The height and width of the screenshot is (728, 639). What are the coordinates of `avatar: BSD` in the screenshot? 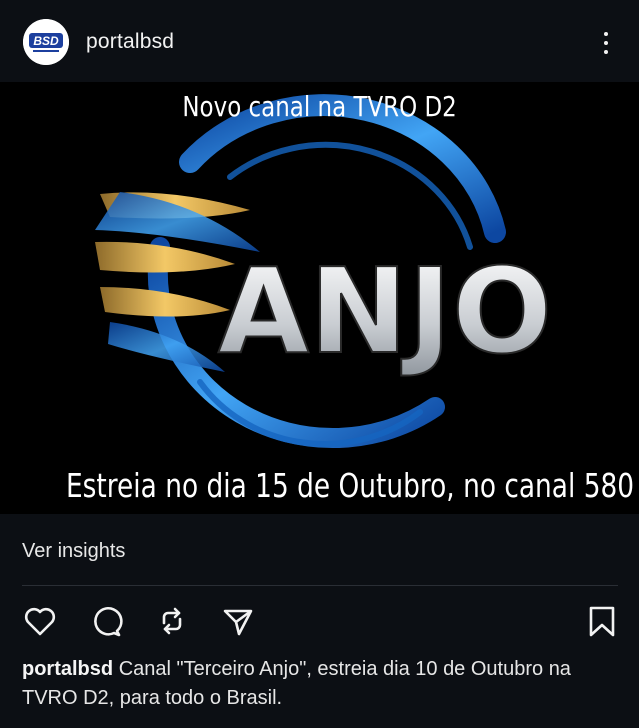 It's located at (46, 42).